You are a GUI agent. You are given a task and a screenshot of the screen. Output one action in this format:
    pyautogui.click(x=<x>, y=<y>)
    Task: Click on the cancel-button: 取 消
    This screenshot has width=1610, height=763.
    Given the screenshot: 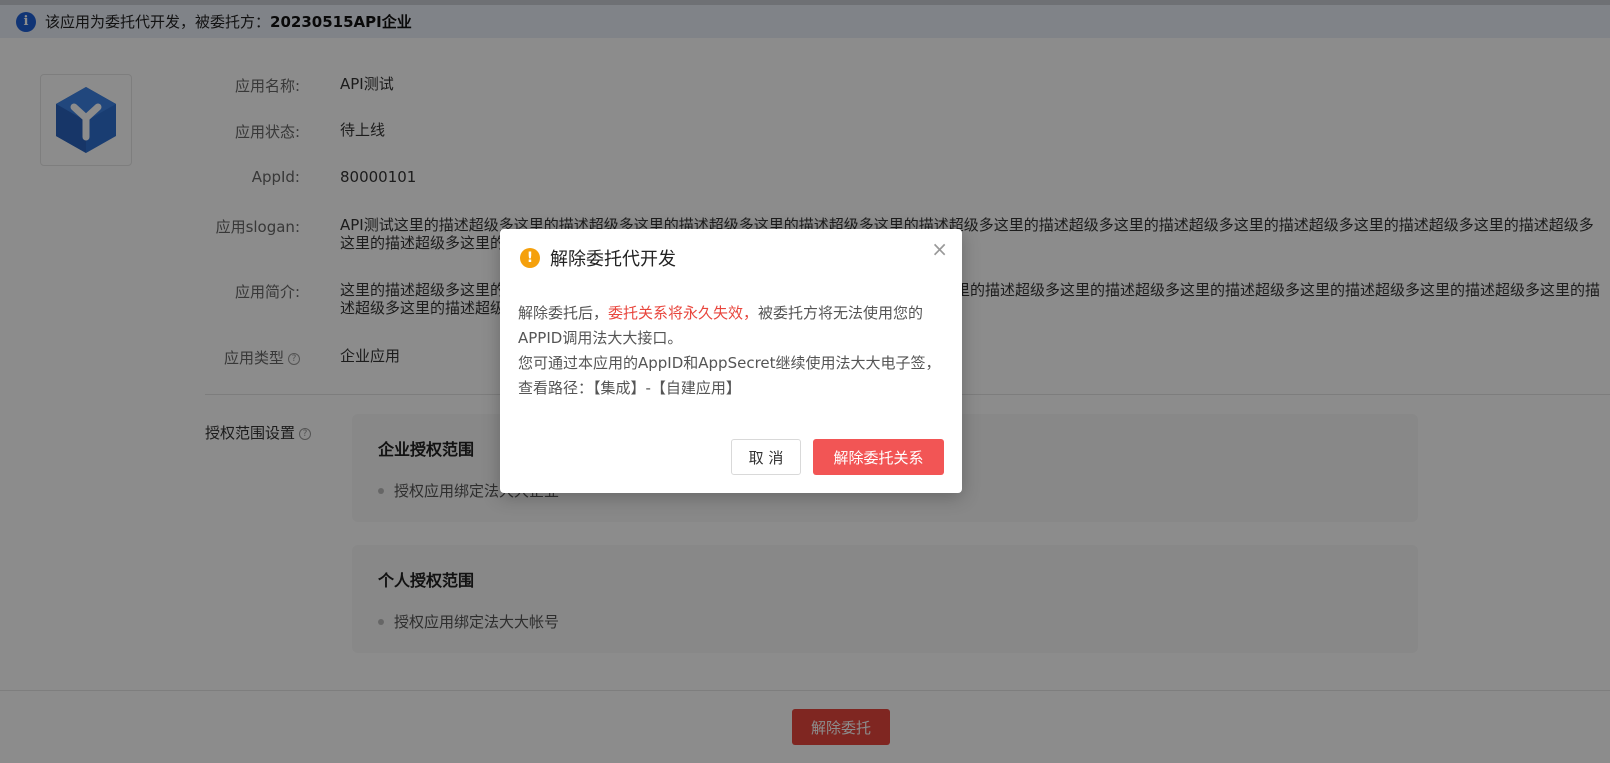 What is the action you would take?
    pyautogui.click(x=766, y=457)
    